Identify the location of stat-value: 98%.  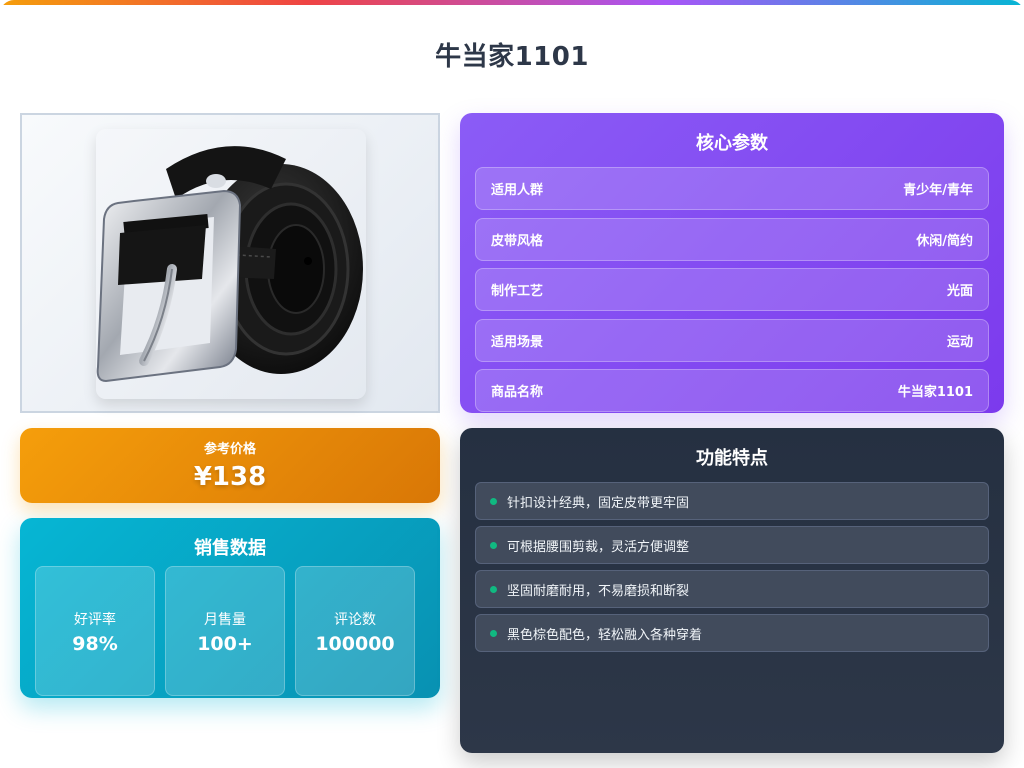
(95, 644).